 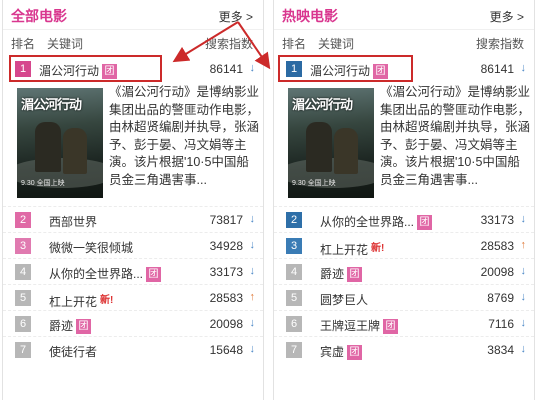 I want to click on list-item: 3 微微一笑很倾城 34928 ↓, so click(x=133, y=245).